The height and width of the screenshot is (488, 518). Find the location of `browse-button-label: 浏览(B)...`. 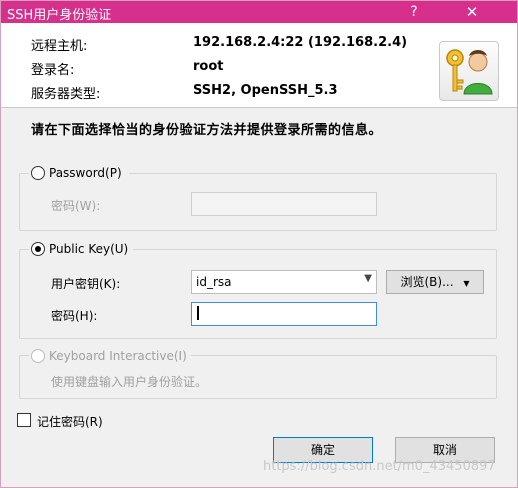

browse-button-label: 浏览(B)... is located at coordinates (427, 282).